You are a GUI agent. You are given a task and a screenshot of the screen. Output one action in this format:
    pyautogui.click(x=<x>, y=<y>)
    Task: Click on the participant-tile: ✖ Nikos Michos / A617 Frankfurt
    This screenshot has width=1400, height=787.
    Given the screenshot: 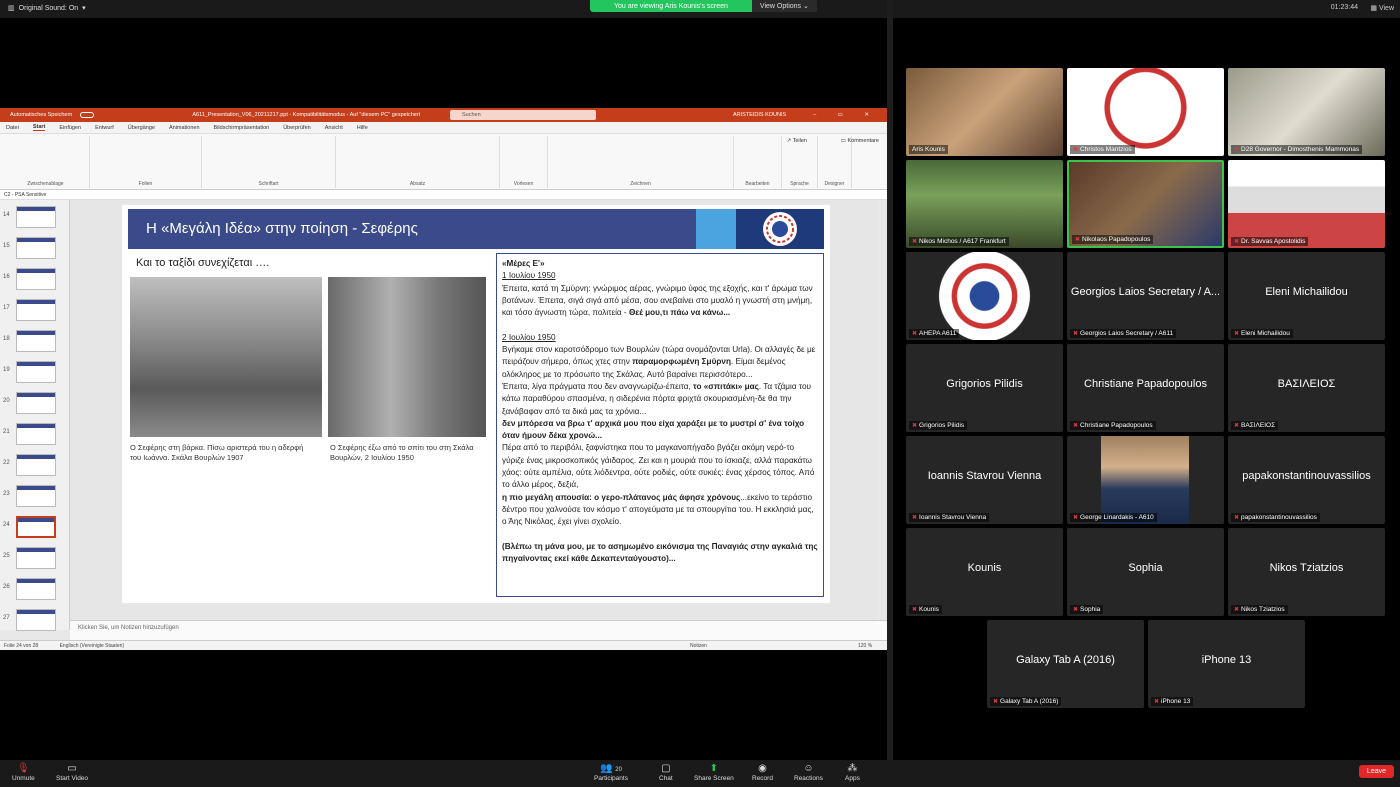 What is the action you would take?
    pyautogui.click(x=984, y=204)
    